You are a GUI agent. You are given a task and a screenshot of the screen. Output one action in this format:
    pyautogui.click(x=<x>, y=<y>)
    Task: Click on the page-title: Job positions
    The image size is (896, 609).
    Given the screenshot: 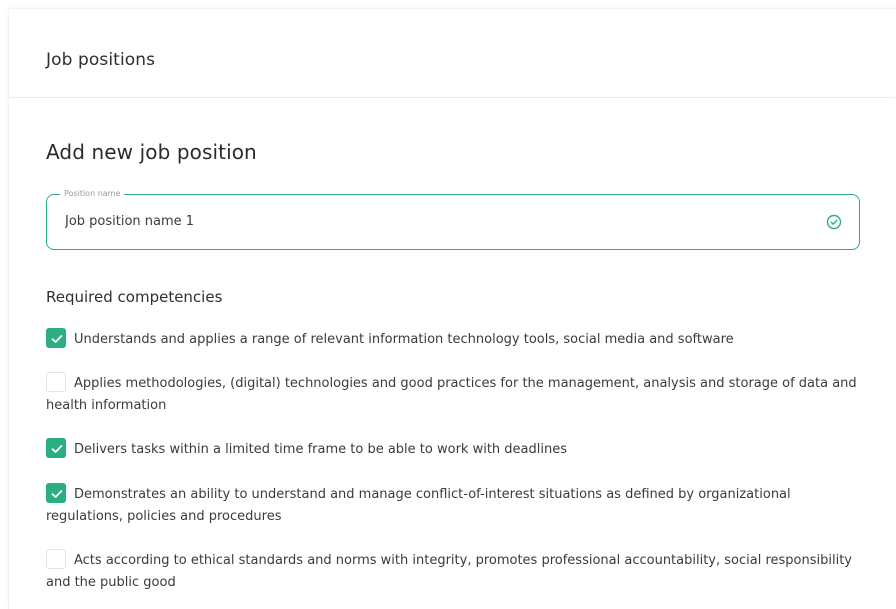 What is the action you would take?
    pyautogui.click(x=101, y=60)
    